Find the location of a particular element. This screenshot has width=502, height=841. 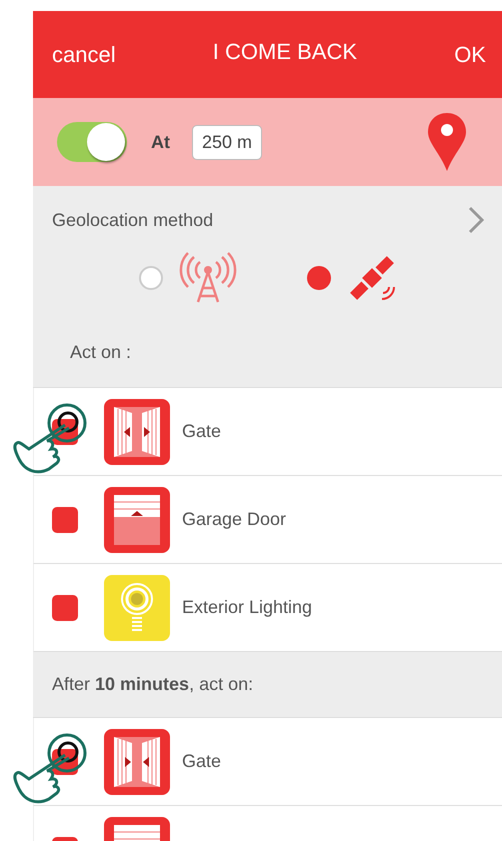

device-name: Exterior Lighting is located at coordinates (247, 607).